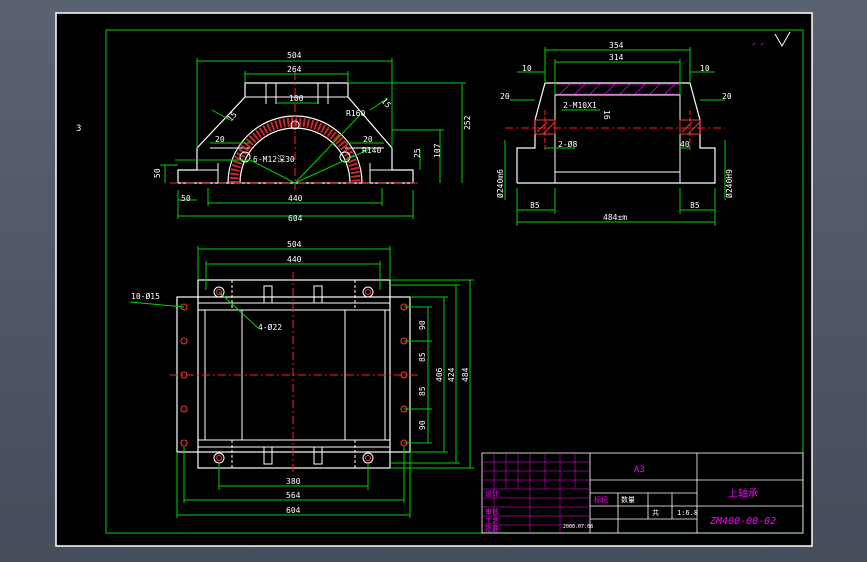 This screenshot has height=562, width=867. I want to click on dim-16: 16, so click(606, 115).